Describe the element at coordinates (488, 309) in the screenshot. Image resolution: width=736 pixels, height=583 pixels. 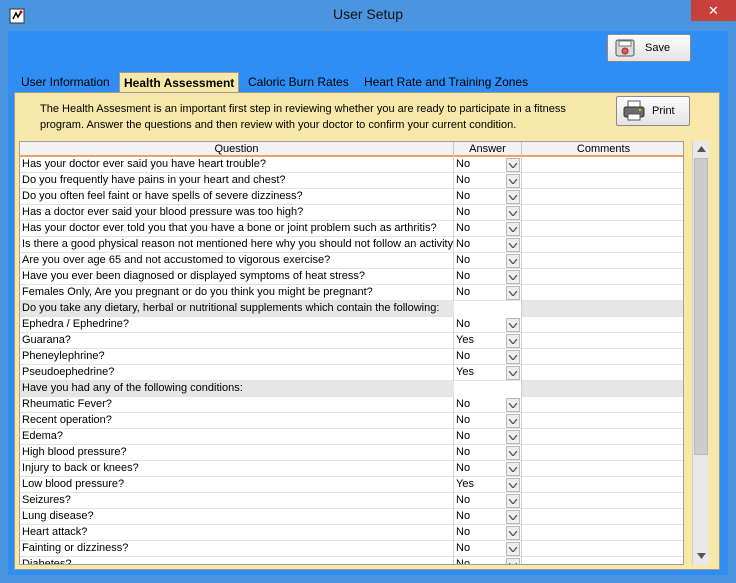
I see `answer-cell-empty` at that location.